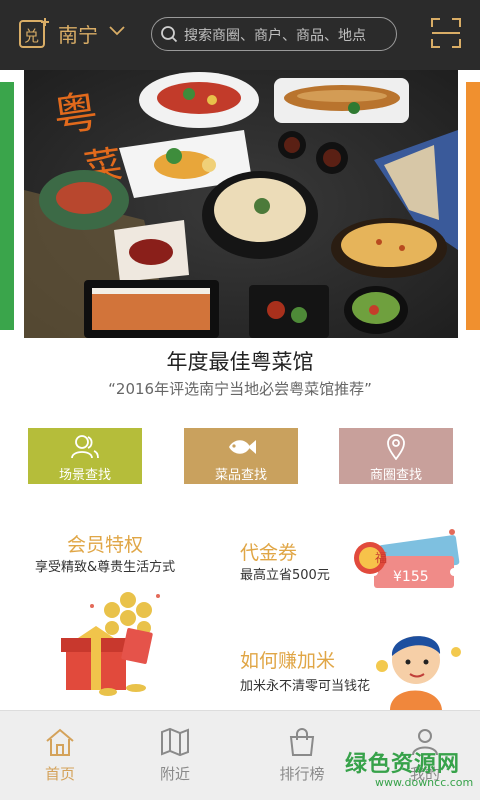  I want to click on chevron-down-icon, so click(117, 31).